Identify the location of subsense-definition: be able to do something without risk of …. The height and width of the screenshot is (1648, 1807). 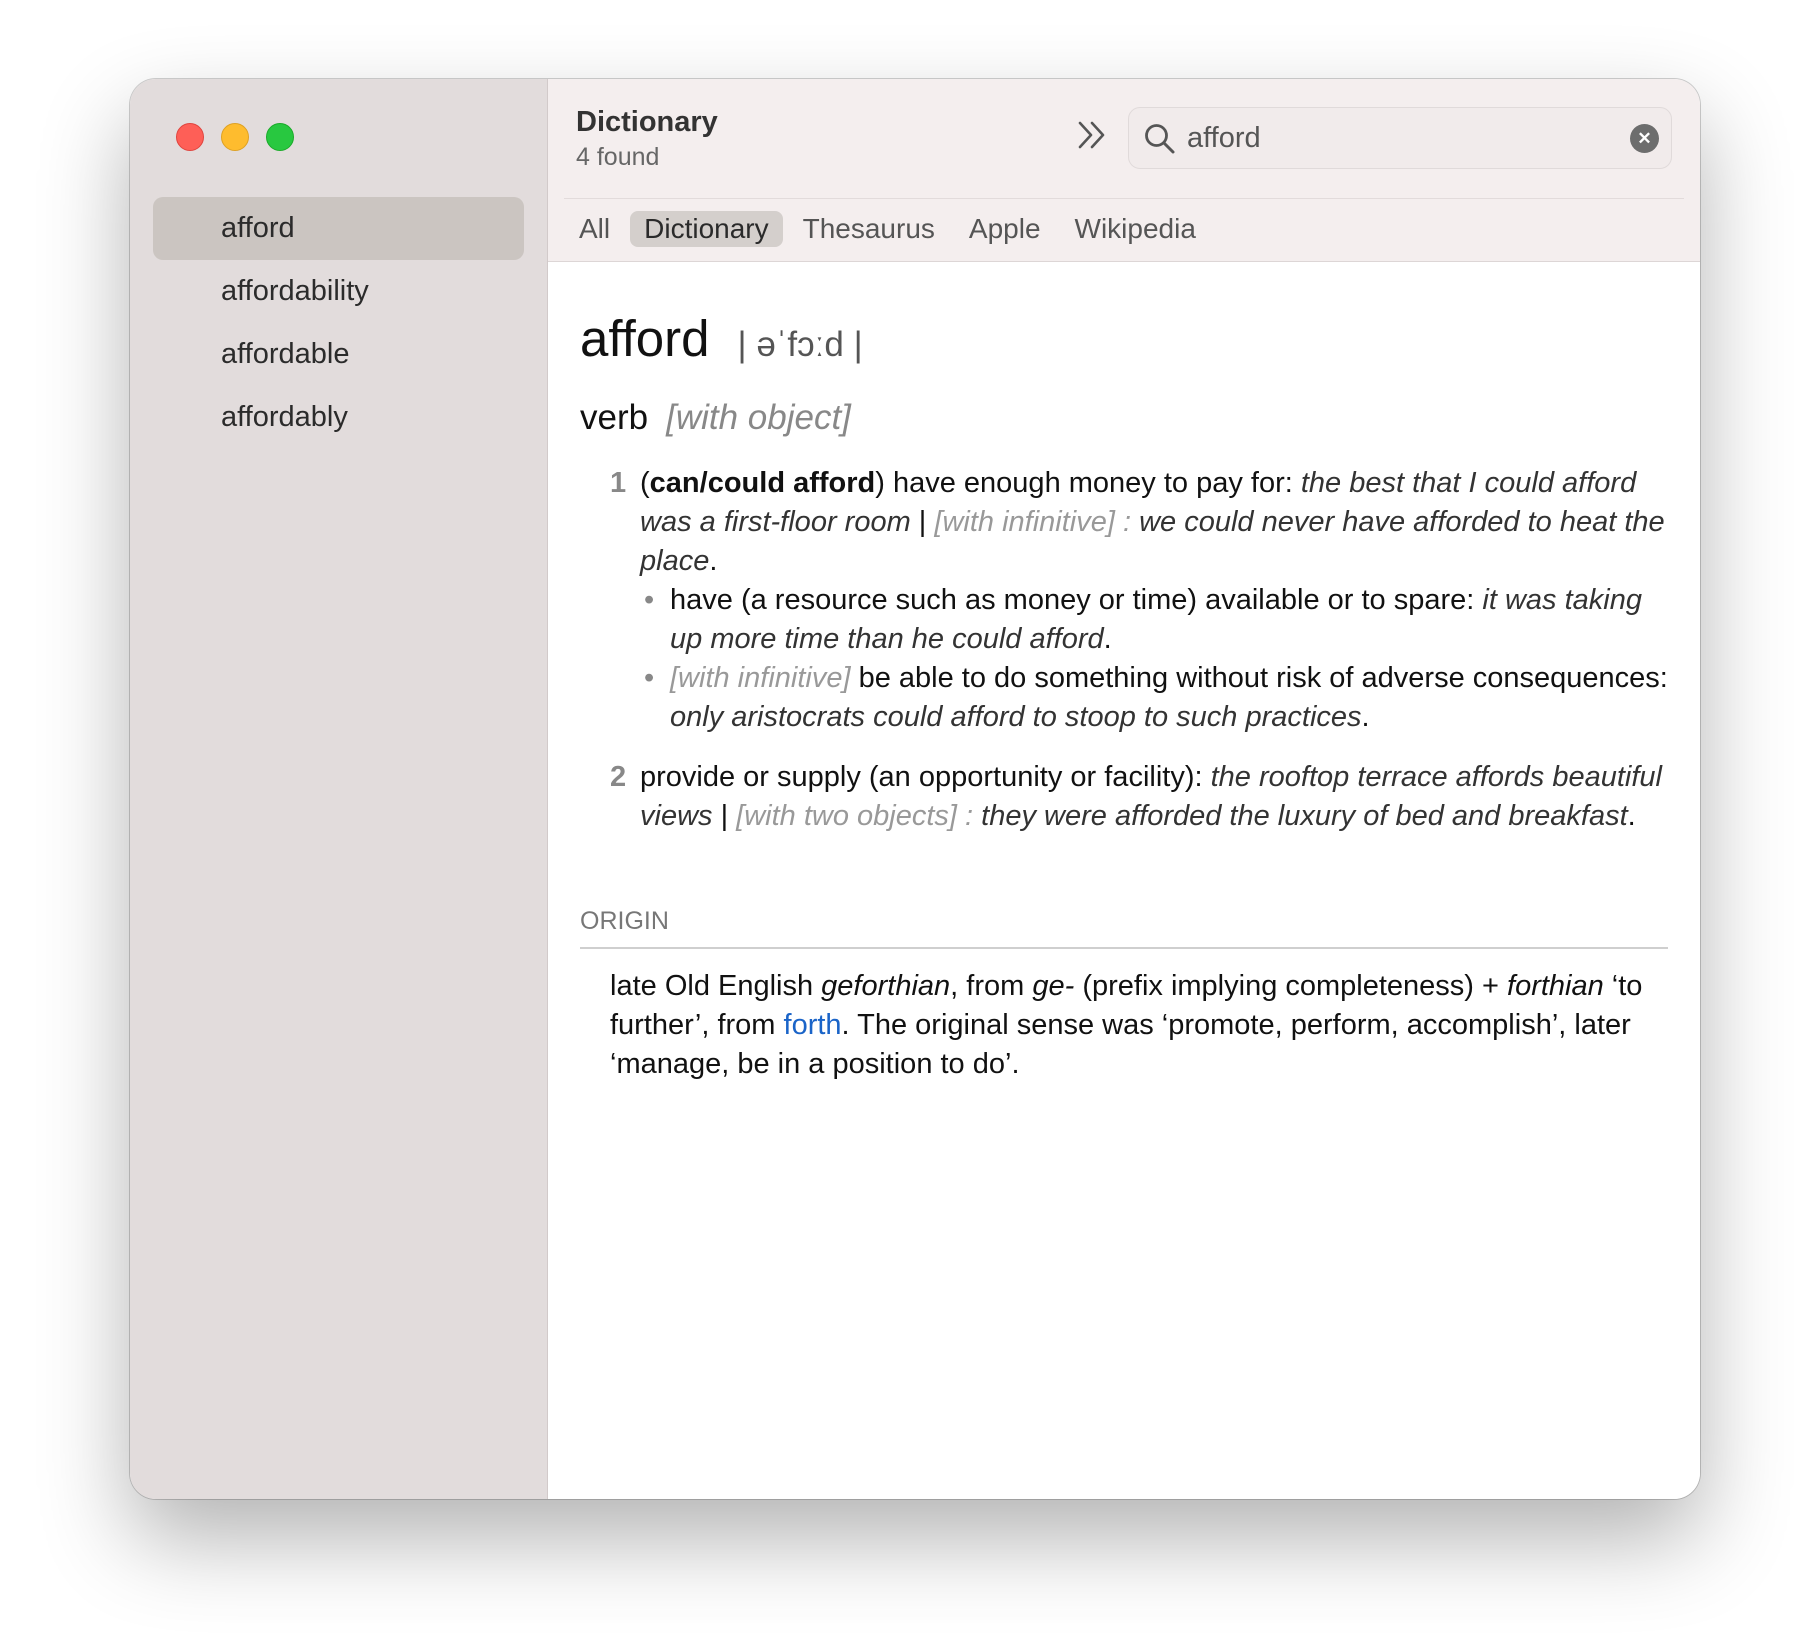
(1263, 678).